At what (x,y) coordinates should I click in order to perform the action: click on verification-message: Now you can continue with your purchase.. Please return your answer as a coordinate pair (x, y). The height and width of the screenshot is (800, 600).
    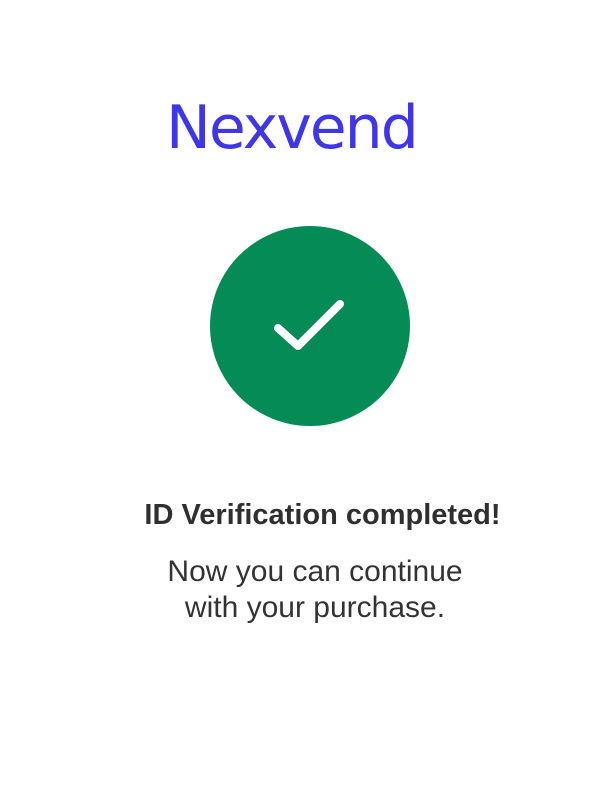
    Looking at the image, I should click on (300, 590).